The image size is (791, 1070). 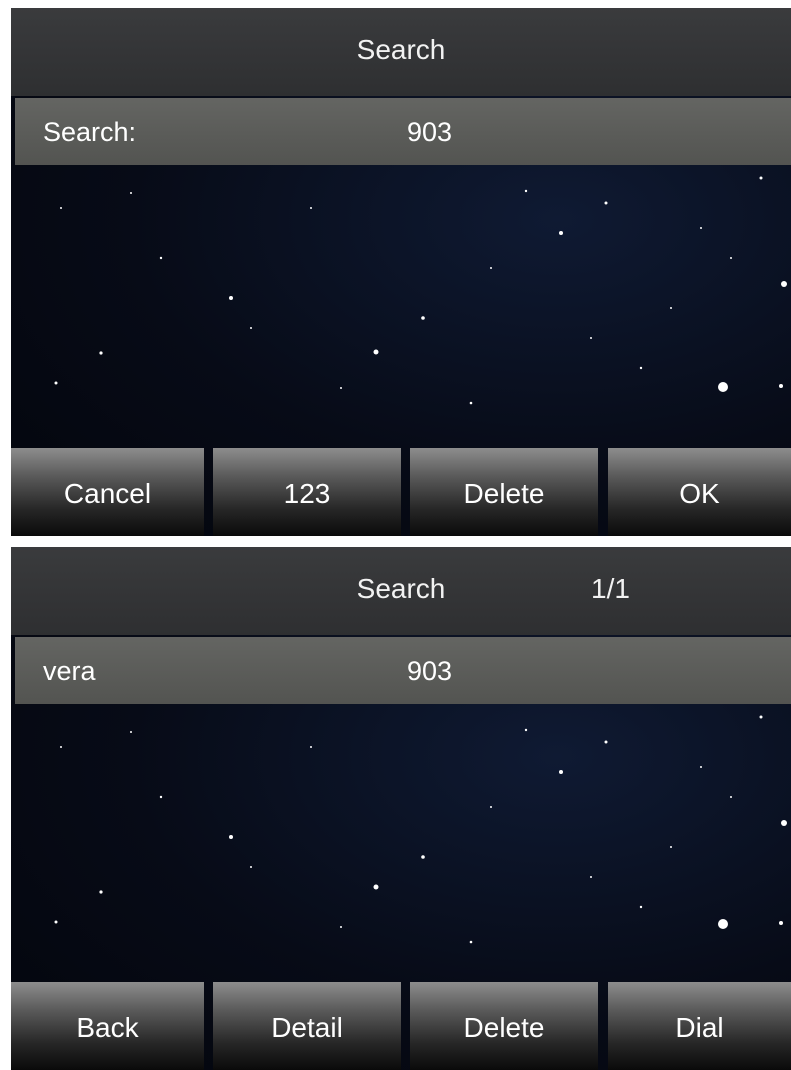 I want to click on contact-number: 903, so click(x=430, y=671).